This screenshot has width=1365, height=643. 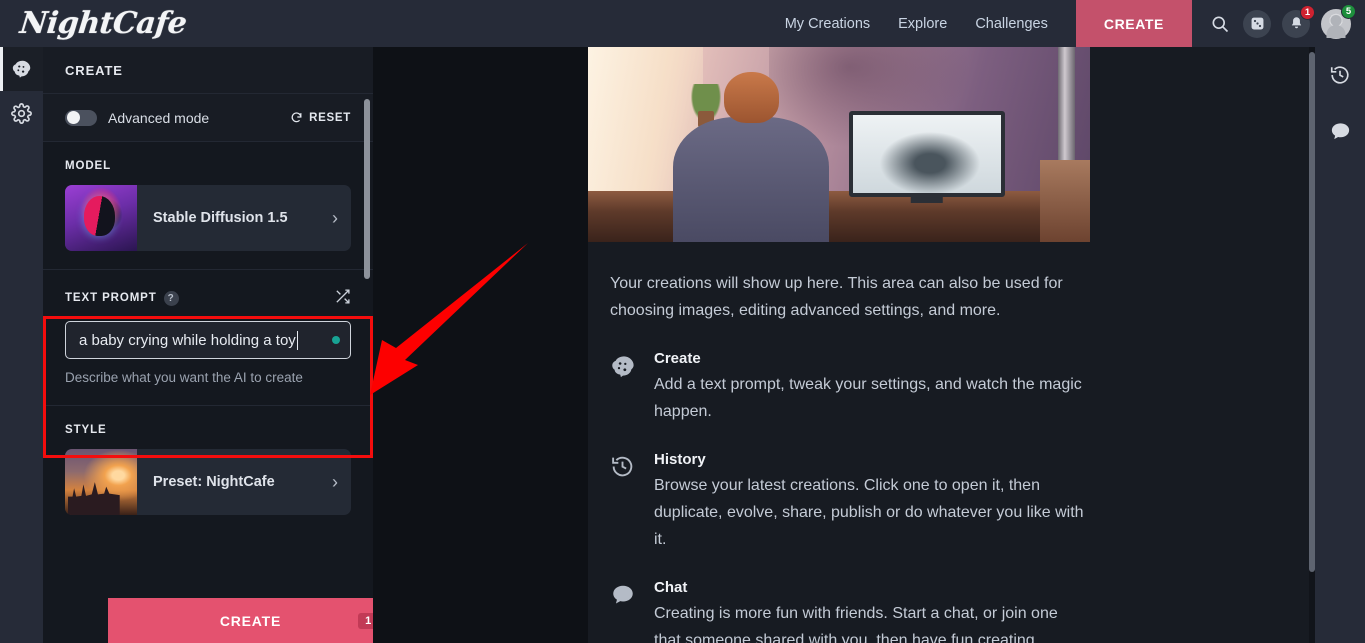 What do you see at coordinates (671, 587) in the screenshot?
I see `feature-title: Chat` at bounding box center [671, 587].